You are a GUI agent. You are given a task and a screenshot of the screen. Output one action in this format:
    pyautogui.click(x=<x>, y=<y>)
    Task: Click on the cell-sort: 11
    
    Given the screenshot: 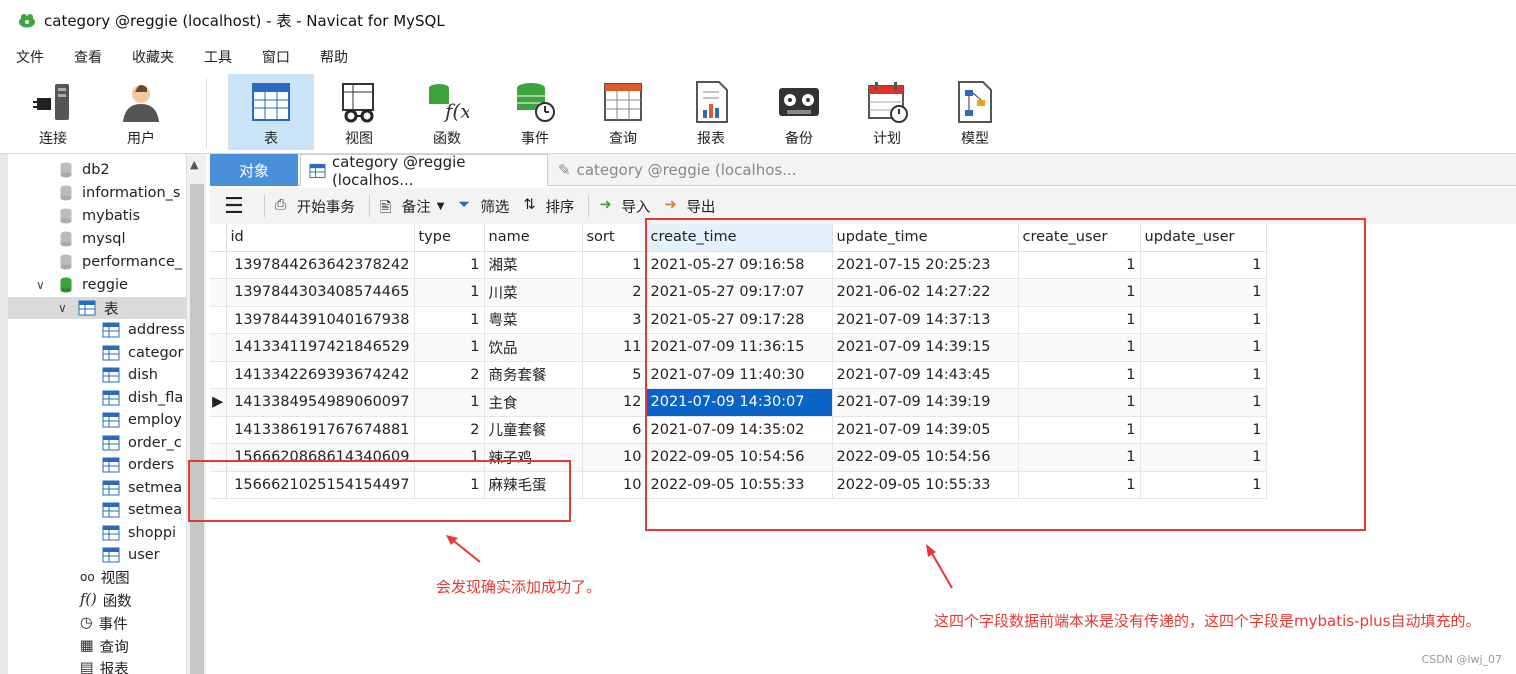 What is the action you would take?
    pyautogui.click(x=614, y=347)
    